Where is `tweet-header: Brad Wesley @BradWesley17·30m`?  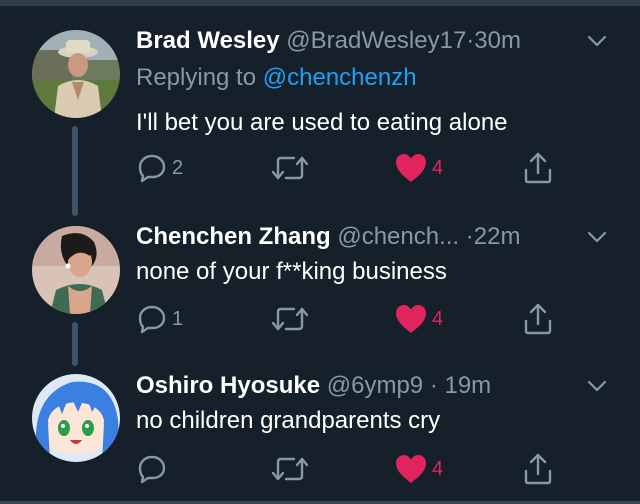 tweet-header: Brad Wesley @BradWesley17·30m is located at coordinates (328, 41).